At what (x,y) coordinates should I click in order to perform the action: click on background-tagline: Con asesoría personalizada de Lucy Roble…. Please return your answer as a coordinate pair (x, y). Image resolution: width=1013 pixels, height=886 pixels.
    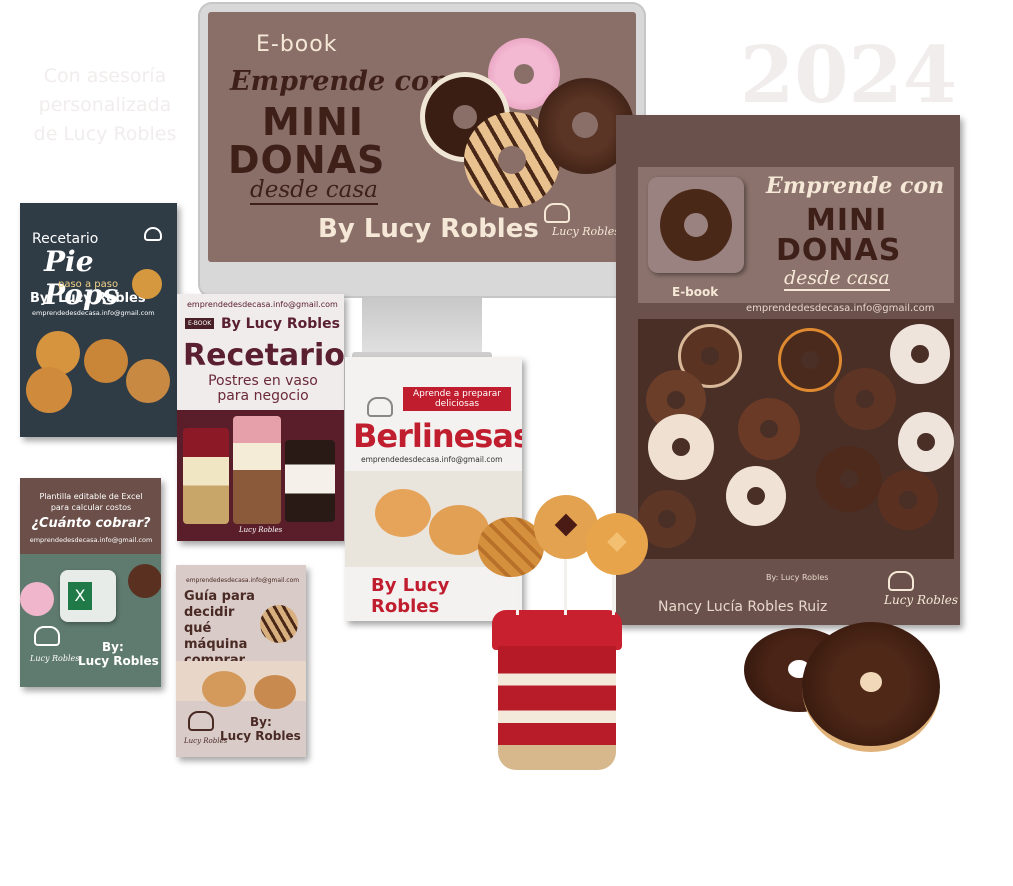
    Looking at the image, I should click on (105, 105).